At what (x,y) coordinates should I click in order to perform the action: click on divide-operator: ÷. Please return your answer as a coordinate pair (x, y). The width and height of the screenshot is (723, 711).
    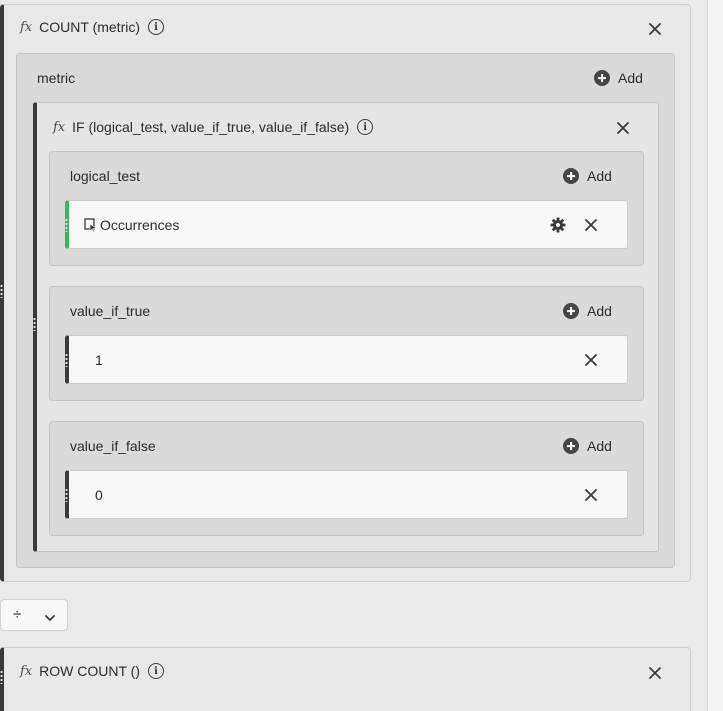
    Looking at the image, I should click on (17, 614).